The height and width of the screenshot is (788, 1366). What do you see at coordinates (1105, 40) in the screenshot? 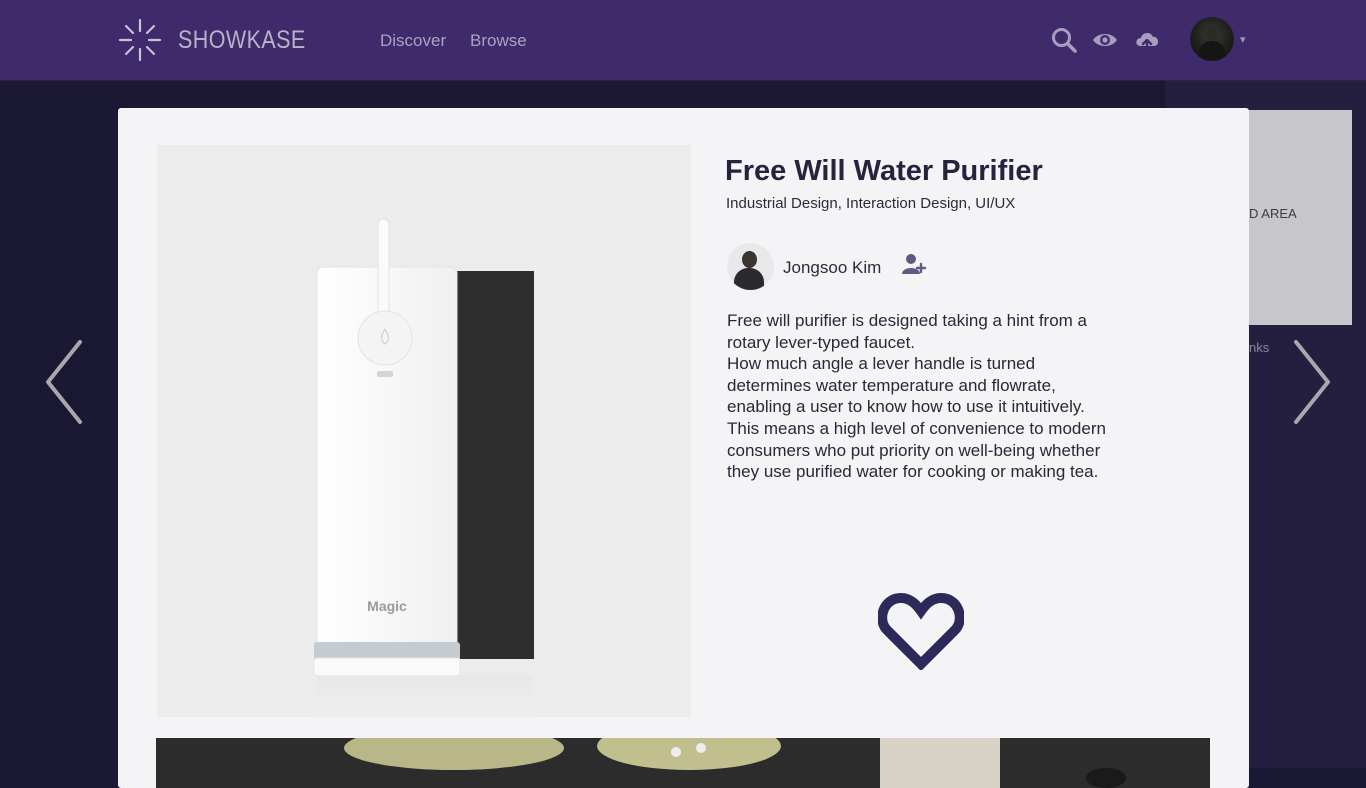
I see `eye-icon` at bounding box center [1105, 40].